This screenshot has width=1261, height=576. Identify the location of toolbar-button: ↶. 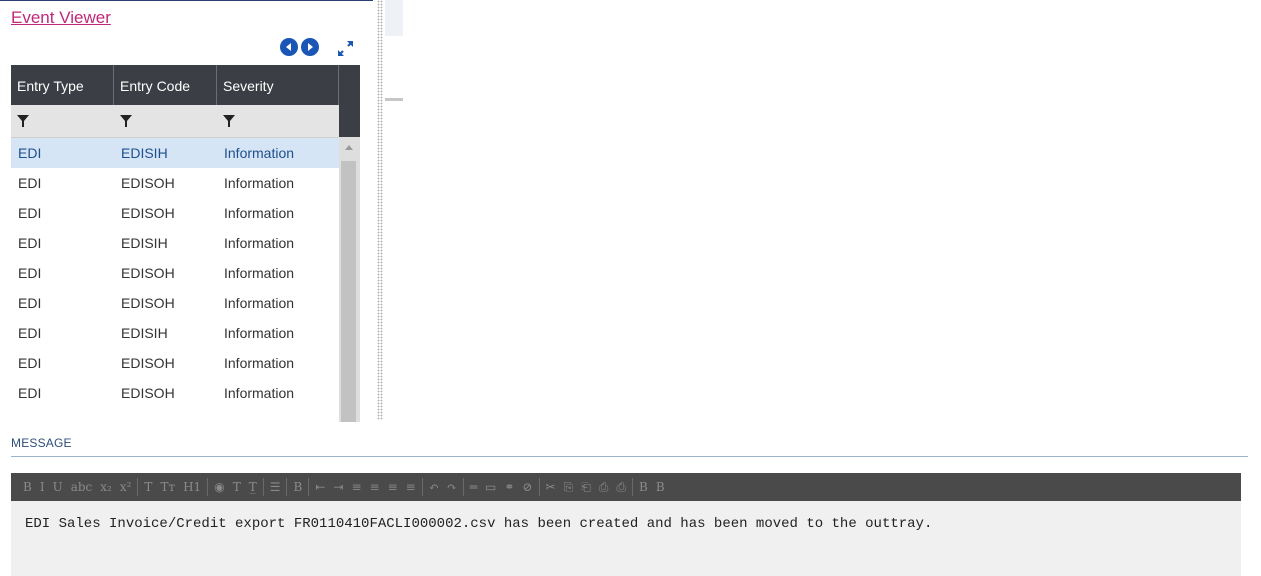
(434, 487).